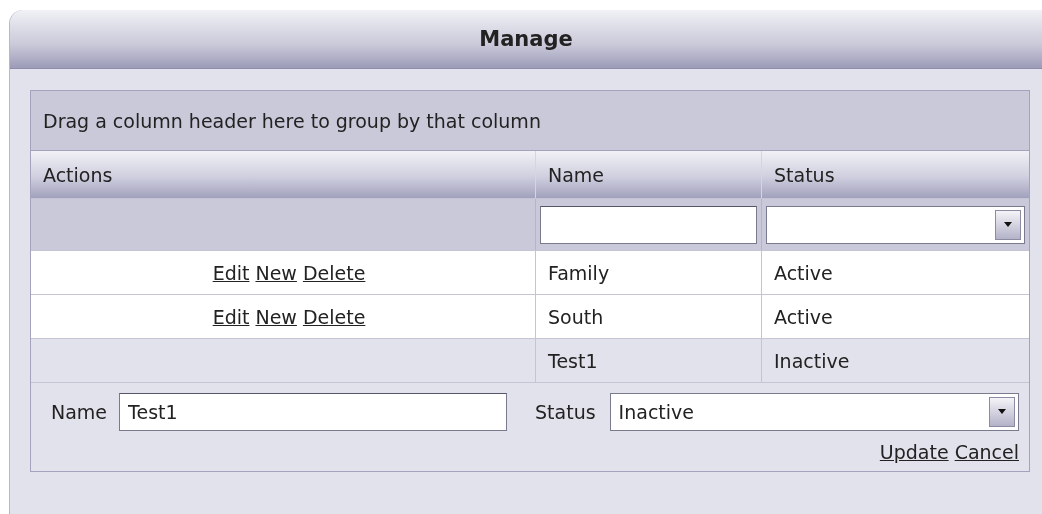 Image resolution: width=1042 pixels, height=514 pixels. What do you see at coordinates (79, 412) in the screenshot?
I see `name-label: Name` at bounding box center [79, 412].